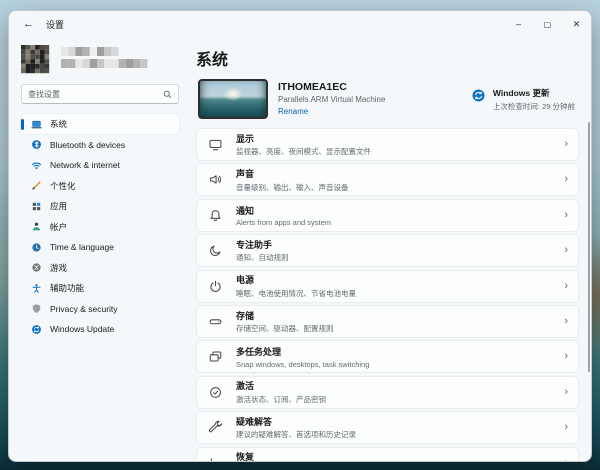 This screenshot has width=600, height=470. Describe the element at coordinates (100, 124) in the screenshot. I see `sidebar-item-system: 系统` at that location.